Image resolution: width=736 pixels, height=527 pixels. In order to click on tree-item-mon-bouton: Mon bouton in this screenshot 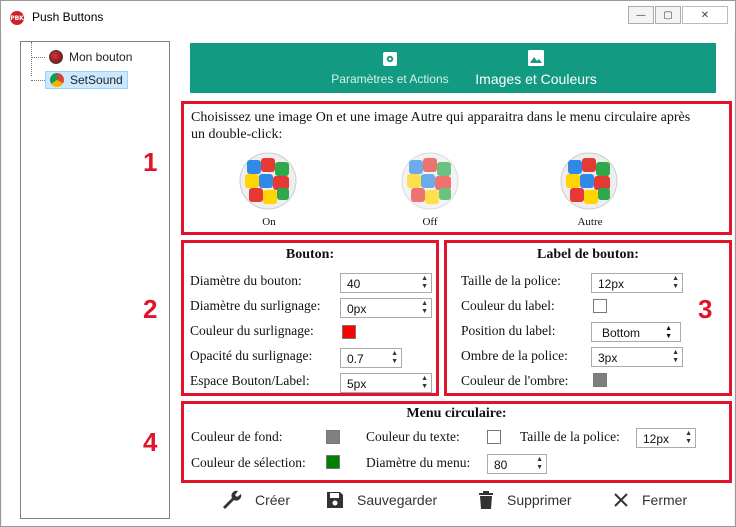, I will do `click(81, 57)`.